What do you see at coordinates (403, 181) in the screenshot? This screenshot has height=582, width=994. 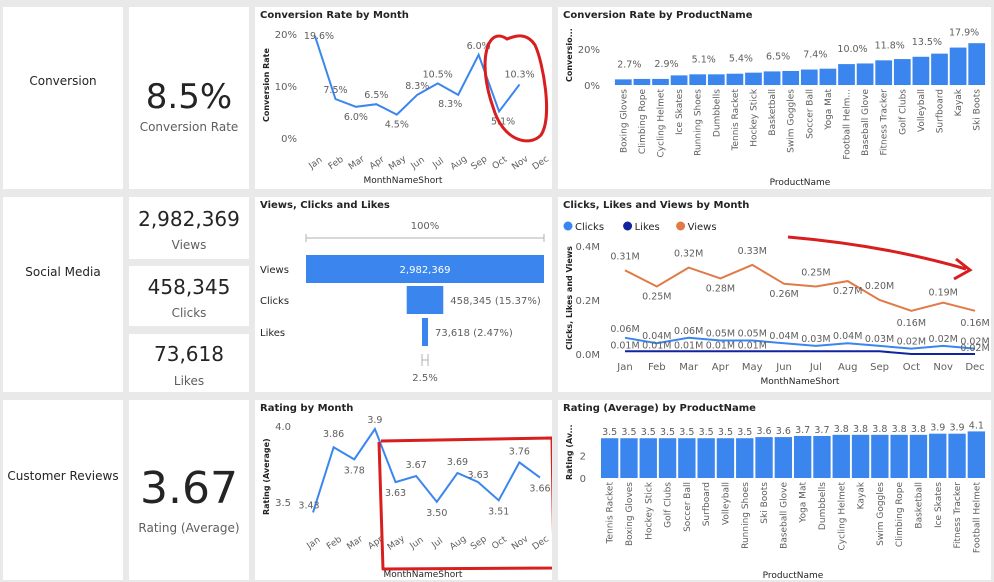 I see `x-axis-title: MonthNameShort` at bounding box center [403, 181].